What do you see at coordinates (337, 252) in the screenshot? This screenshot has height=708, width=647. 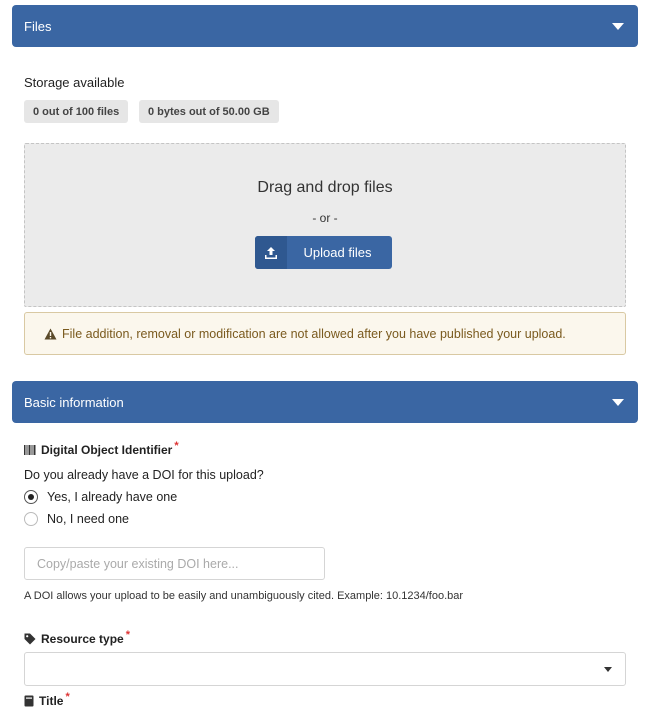 I see `upload-files-label: Upload files` at bounding box center [337, 252].